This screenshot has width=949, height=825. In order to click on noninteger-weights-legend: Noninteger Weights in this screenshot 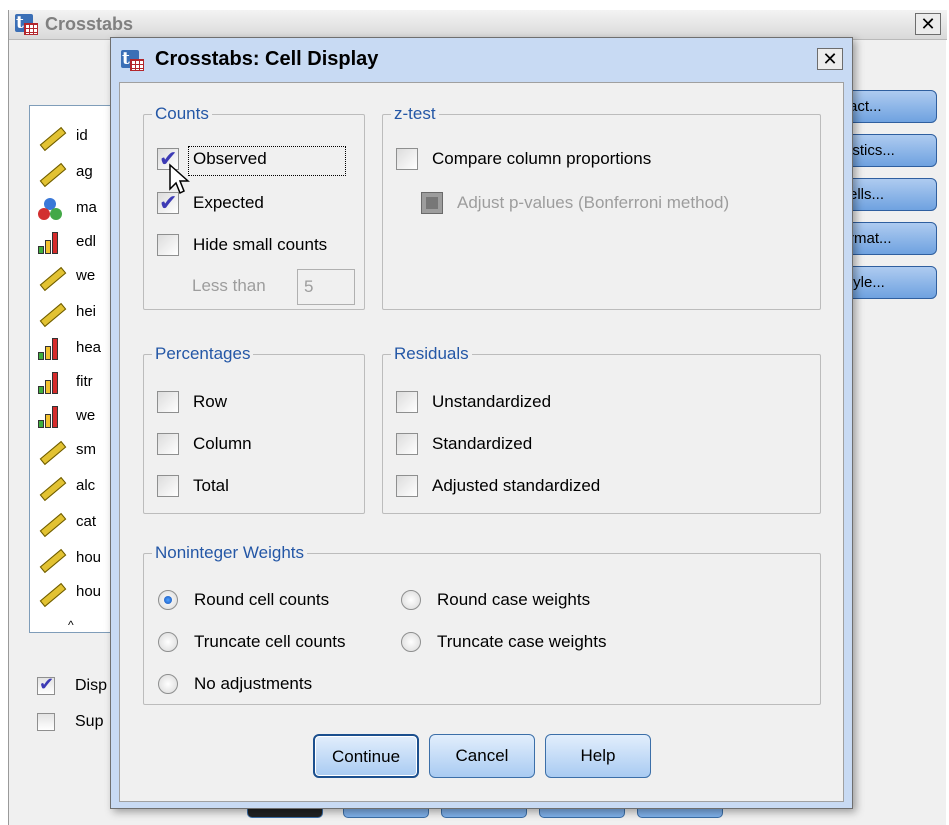, I will do `click(229, 553)`.